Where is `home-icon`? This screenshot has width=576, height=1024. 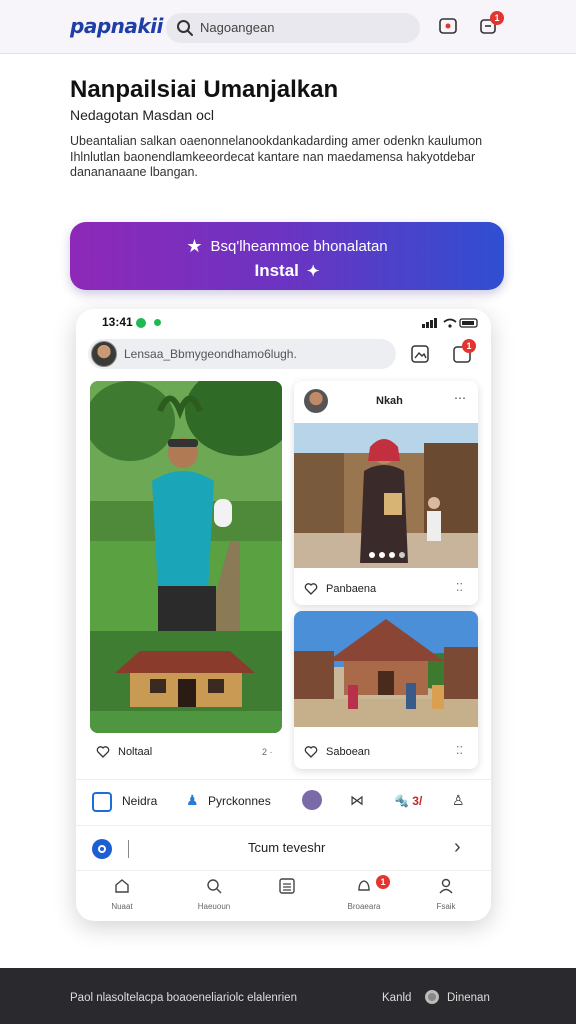 home-icon is located at coordinates (122, 886).